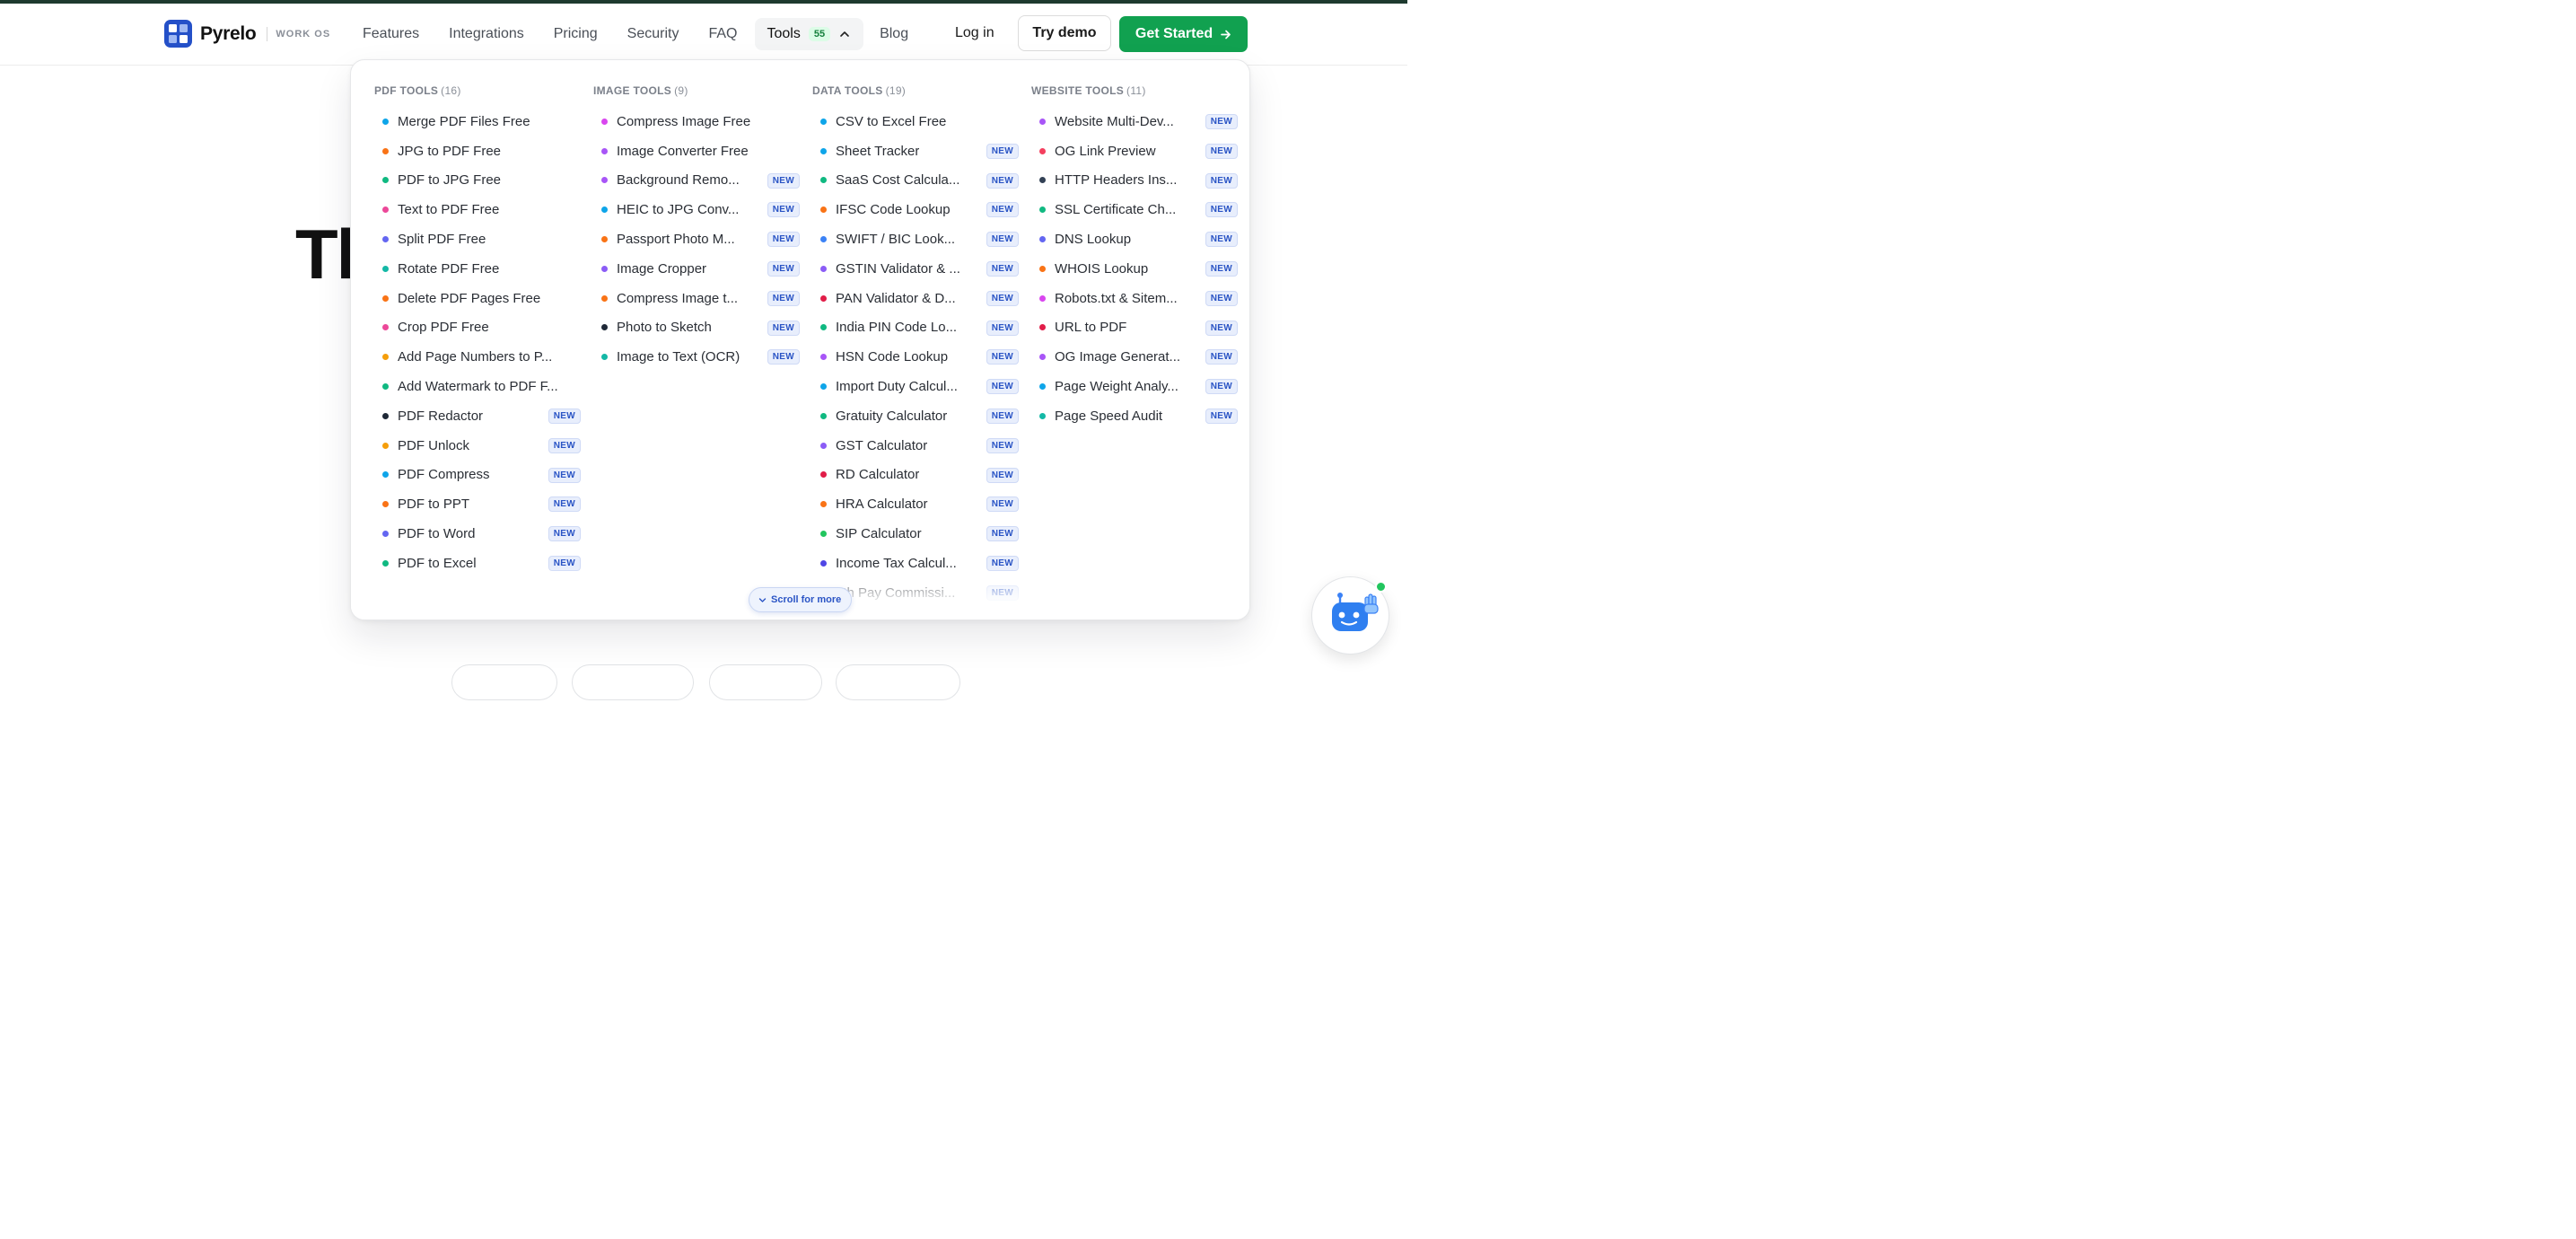 The width and height of the screenshot is (2576, 1239). I want to click on tool-link: HEIC to JPG Conv... NEW, so click(696, 209).